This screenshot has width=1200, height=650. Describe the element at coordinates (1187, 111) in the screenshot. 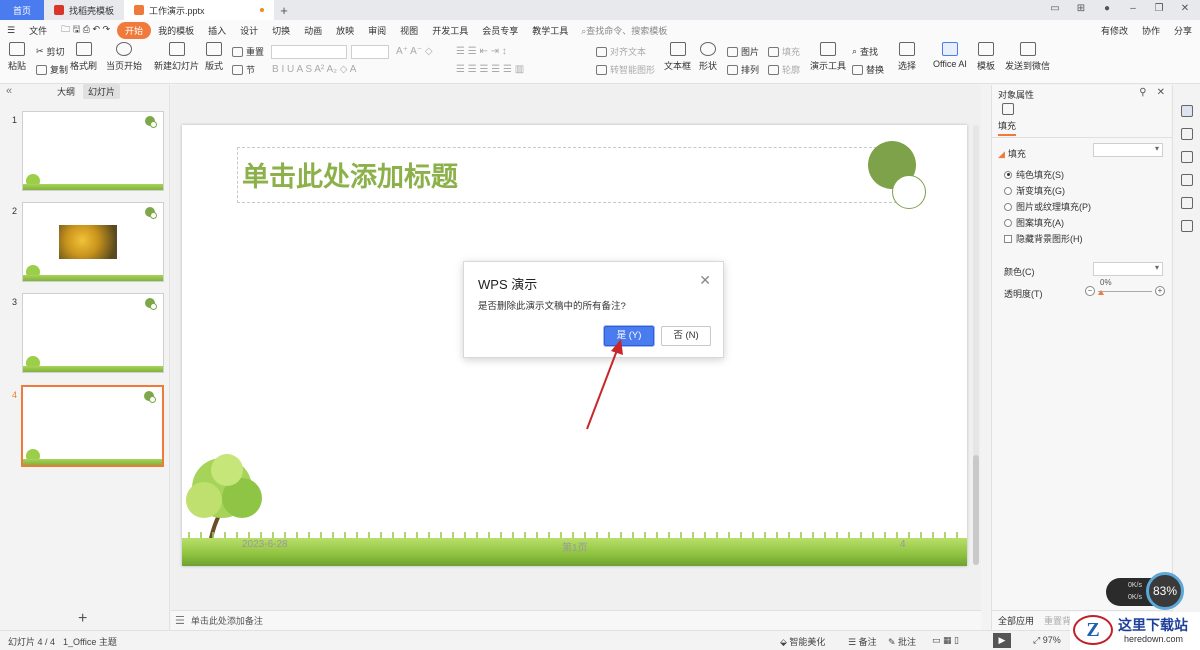

I see `properties-tool-icon` at that location.